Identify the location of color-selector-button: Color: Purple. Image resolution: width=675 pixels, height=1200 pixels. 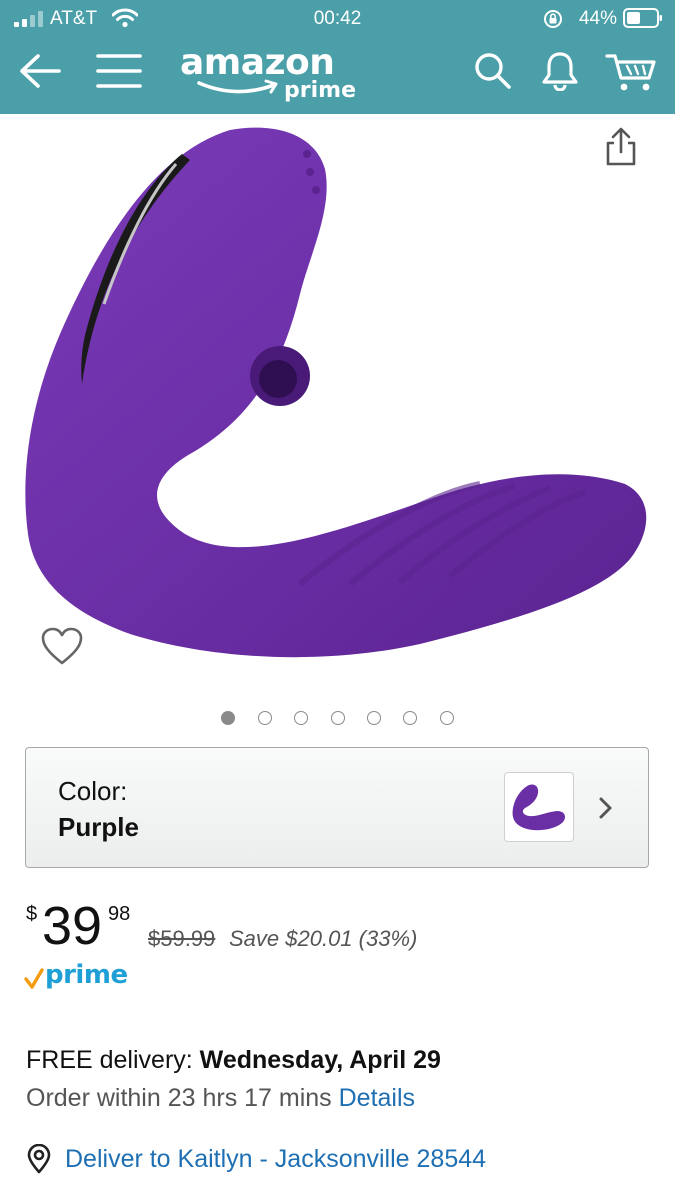
(337, 807).